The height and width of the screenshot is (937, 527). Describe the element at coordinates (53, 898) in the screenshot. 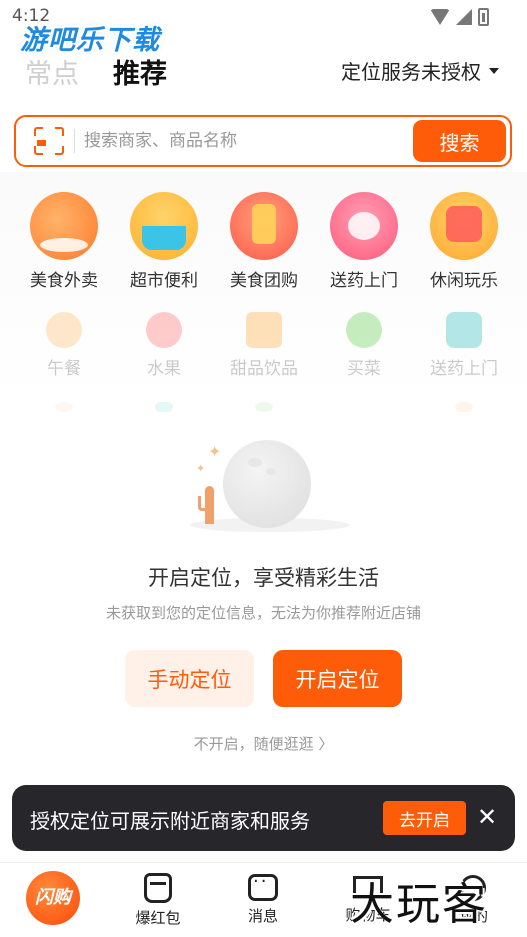

I see `flash-buy-icon: 闪购` at that location.